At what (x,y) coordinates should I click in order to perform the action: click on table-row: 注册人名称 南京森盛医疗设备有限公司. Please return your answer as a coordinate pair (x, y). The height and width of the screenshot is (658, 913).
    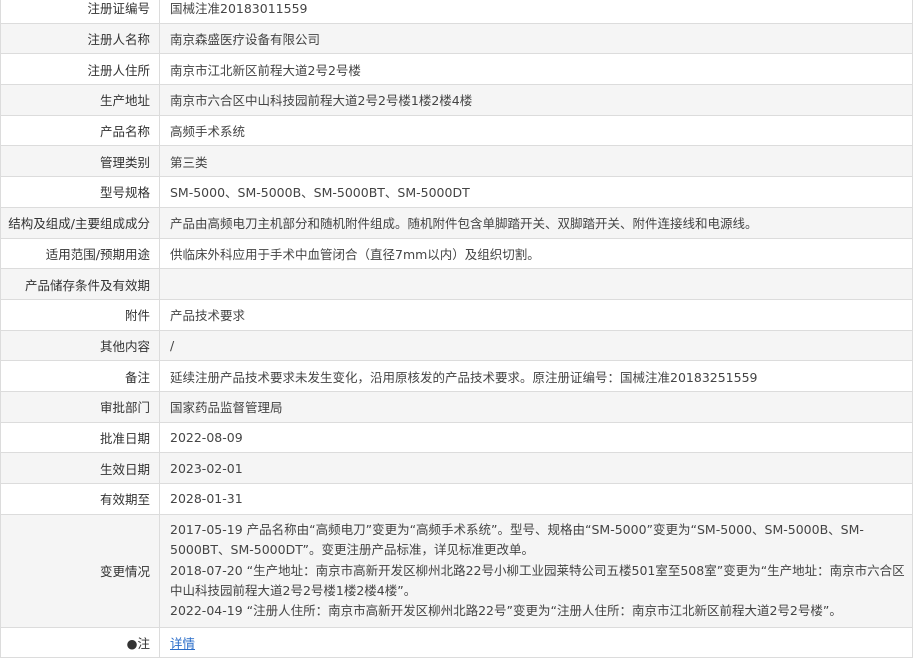
    Looking at the image, I should click on (456, 38).